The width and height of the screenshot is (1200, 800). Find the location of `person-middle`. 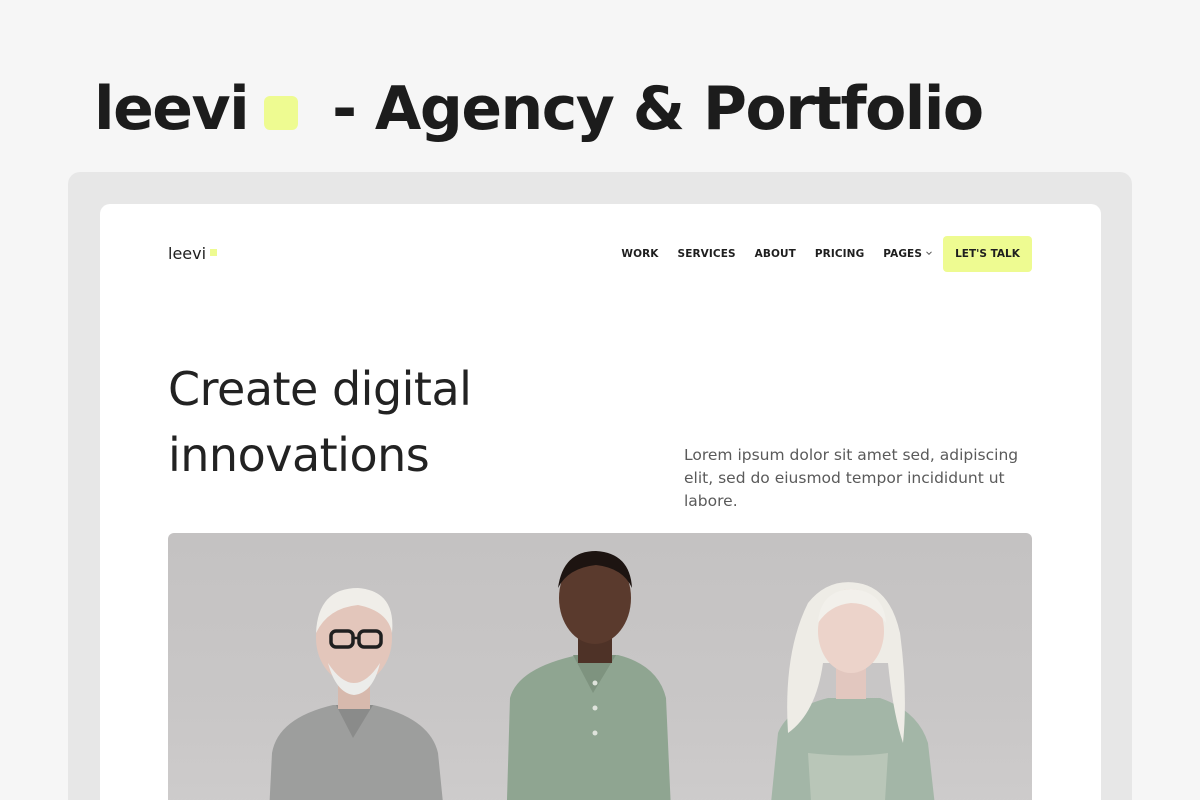

person-middle is located at coordinates (588, 675).